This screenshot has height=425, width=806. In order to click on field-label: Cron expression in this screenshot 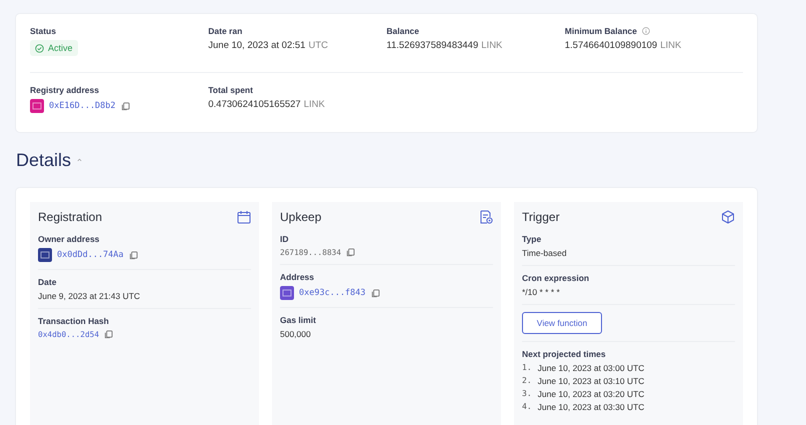, I will do `click(556, 278)`.